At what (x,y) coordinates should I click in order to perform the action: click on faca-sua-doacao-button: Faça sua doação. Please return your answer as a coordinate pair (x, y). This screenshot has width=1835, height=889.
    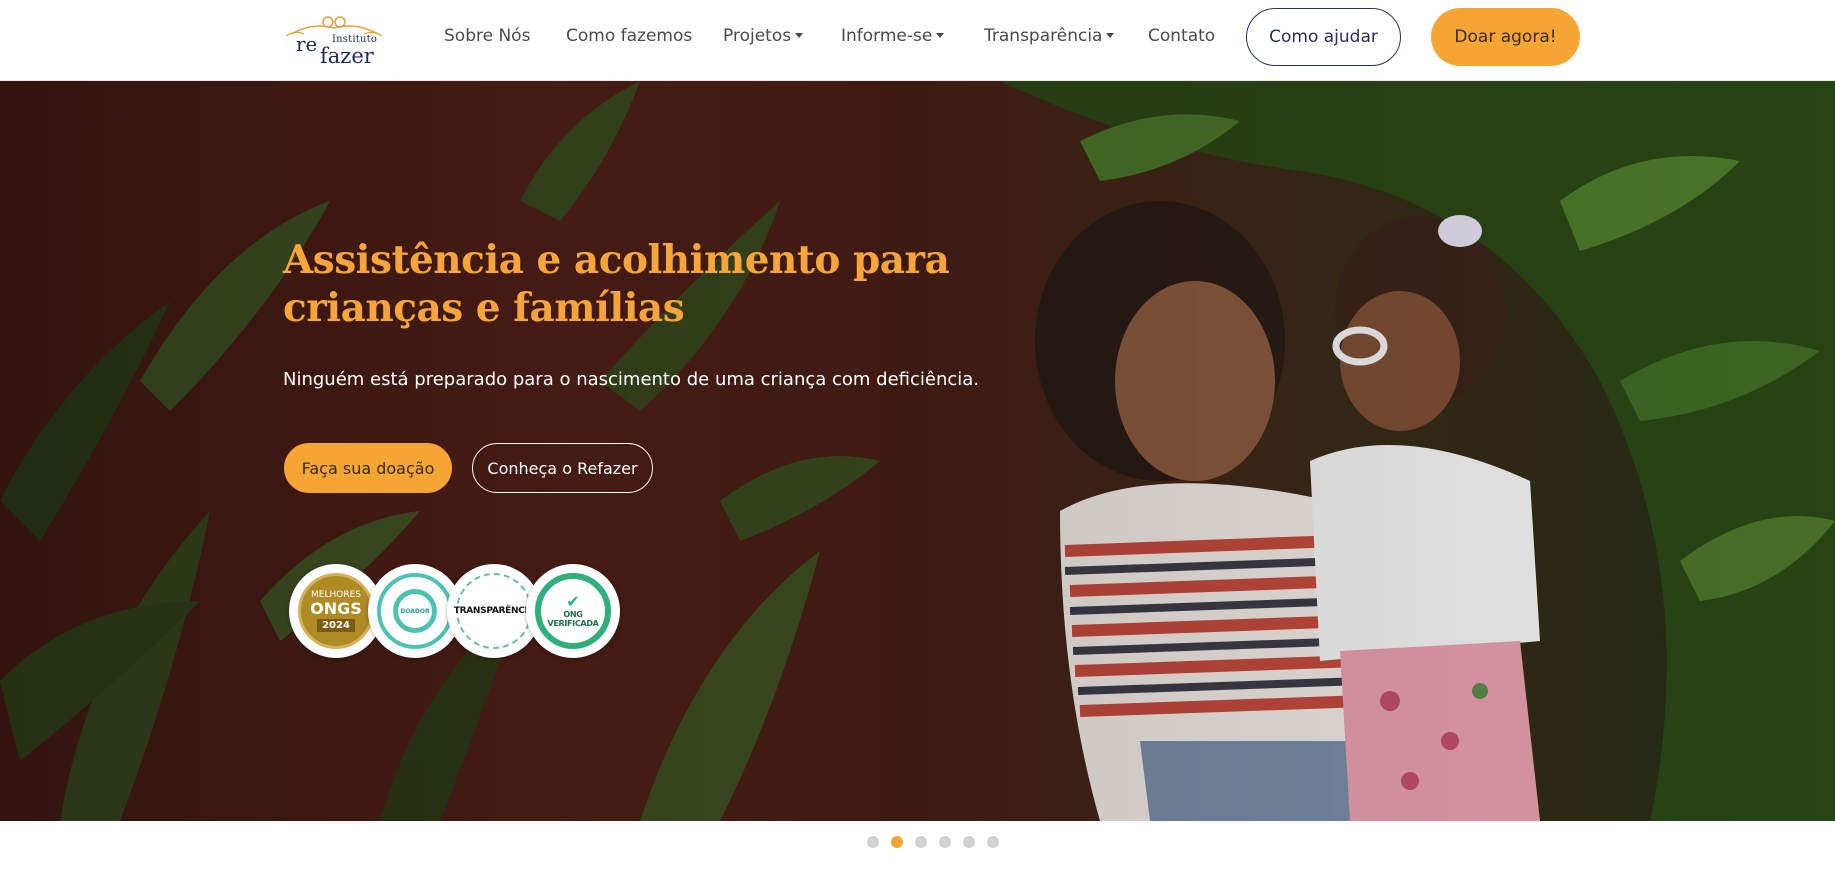
    Looking at the image, I should click on (368, 468).